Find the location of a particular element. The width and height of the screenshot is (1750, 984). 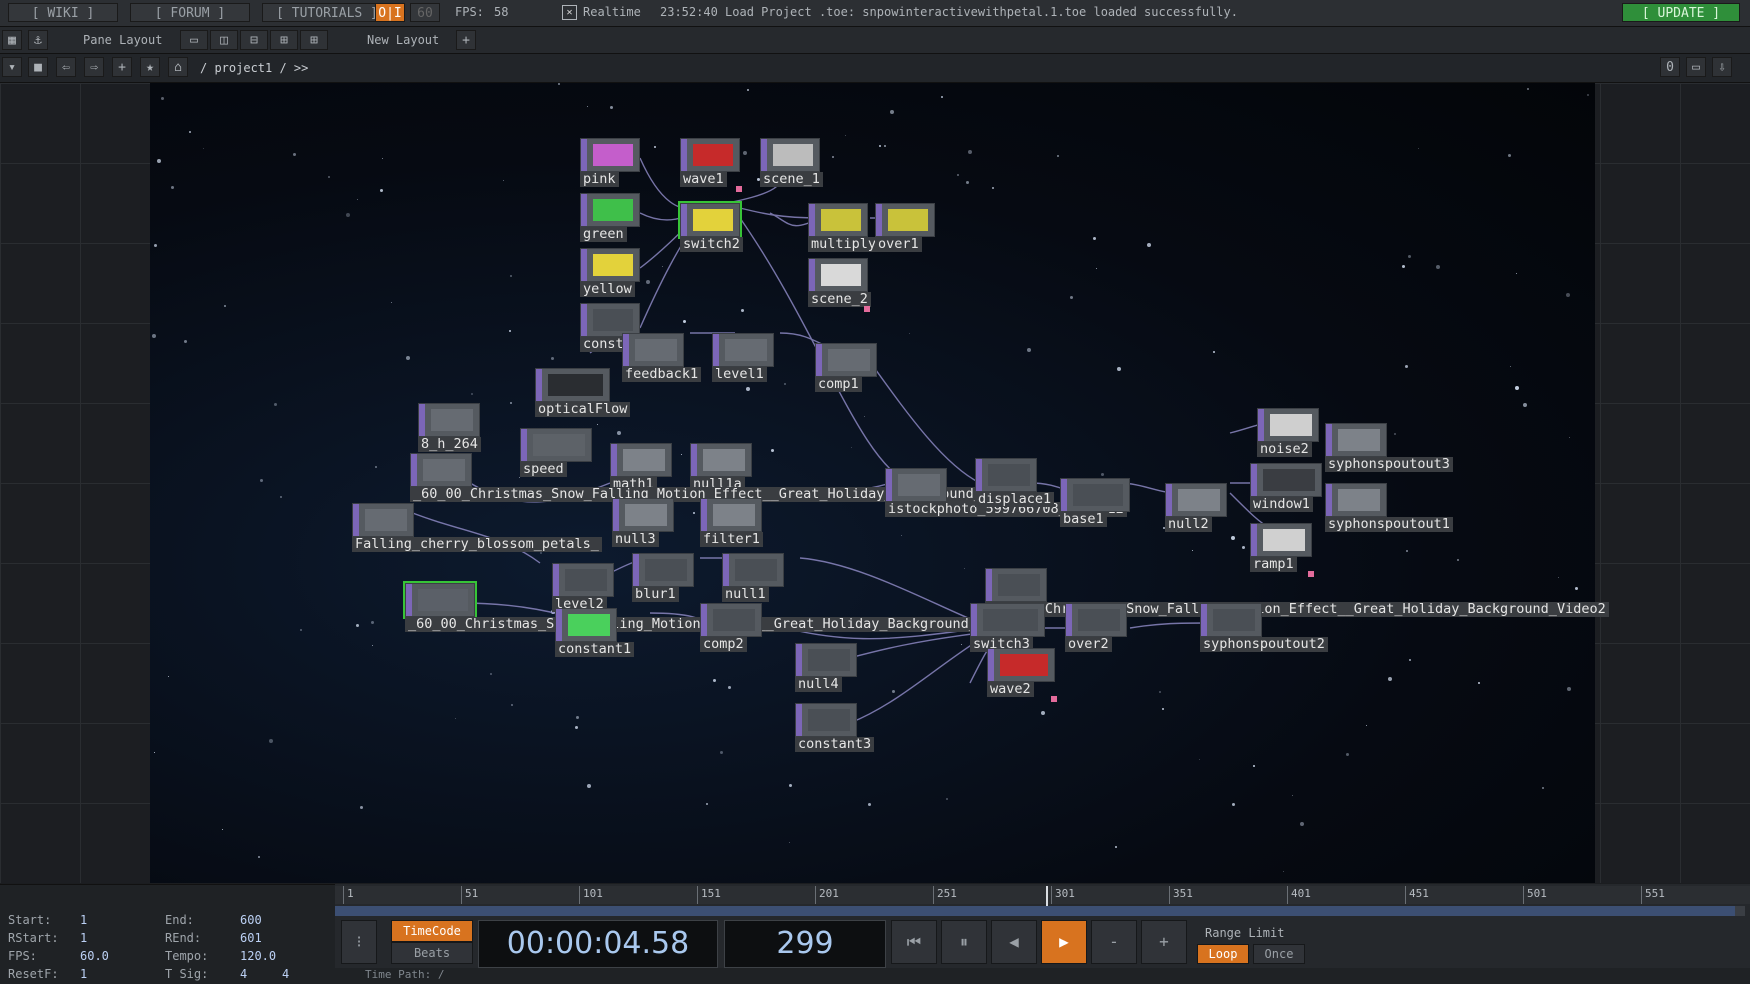

layout-three-icon: ⊞ is located at coordinates (284, 40).